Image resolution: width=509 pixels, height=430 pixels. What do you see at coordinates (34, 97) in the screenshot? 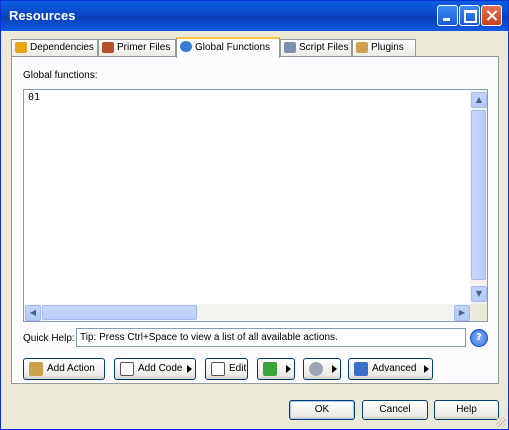
I see `line-number: 01` at bounding box center [34, 97].